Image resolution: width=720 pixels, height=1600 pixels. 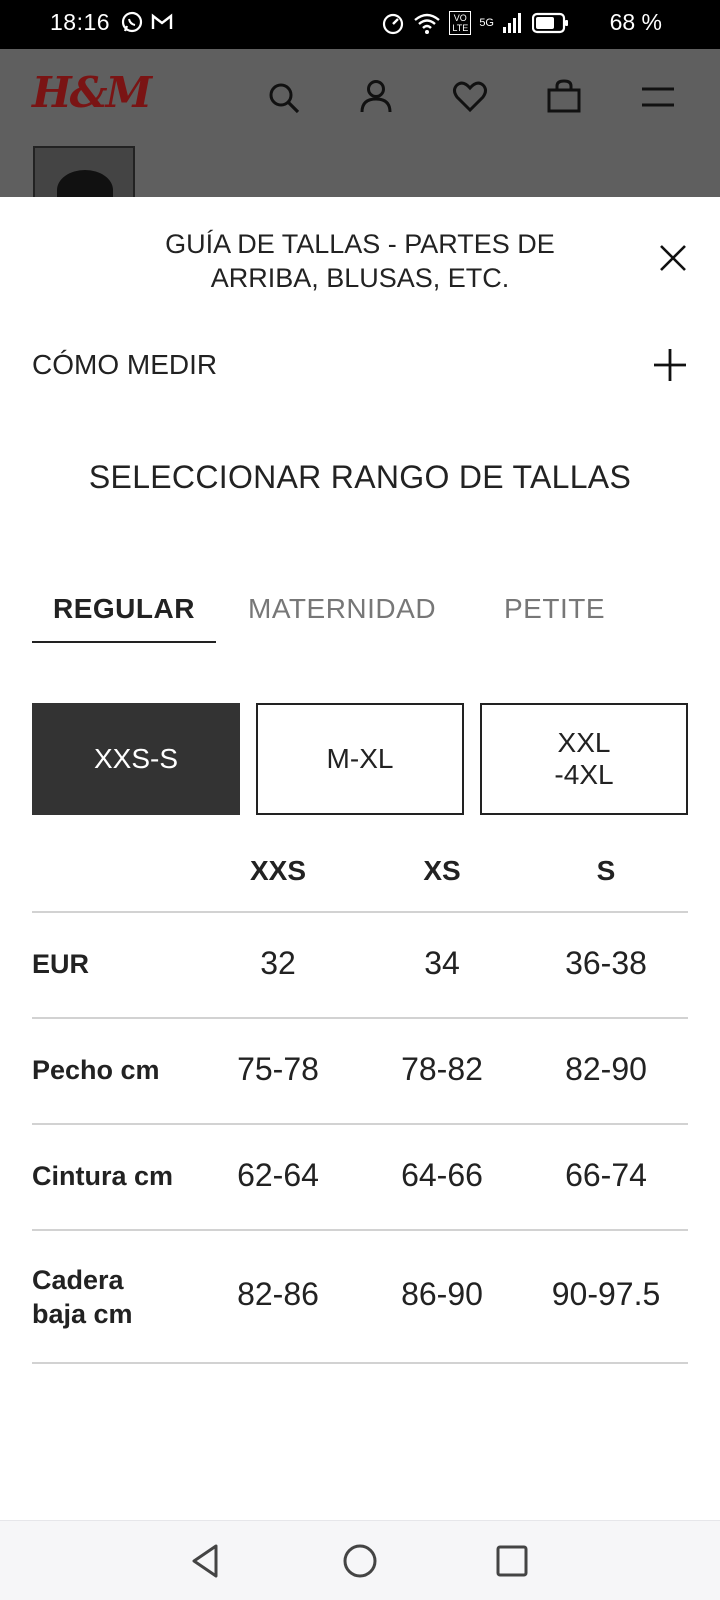 I want to click on tab-petite: PETITE, so click(x=554, y=609).